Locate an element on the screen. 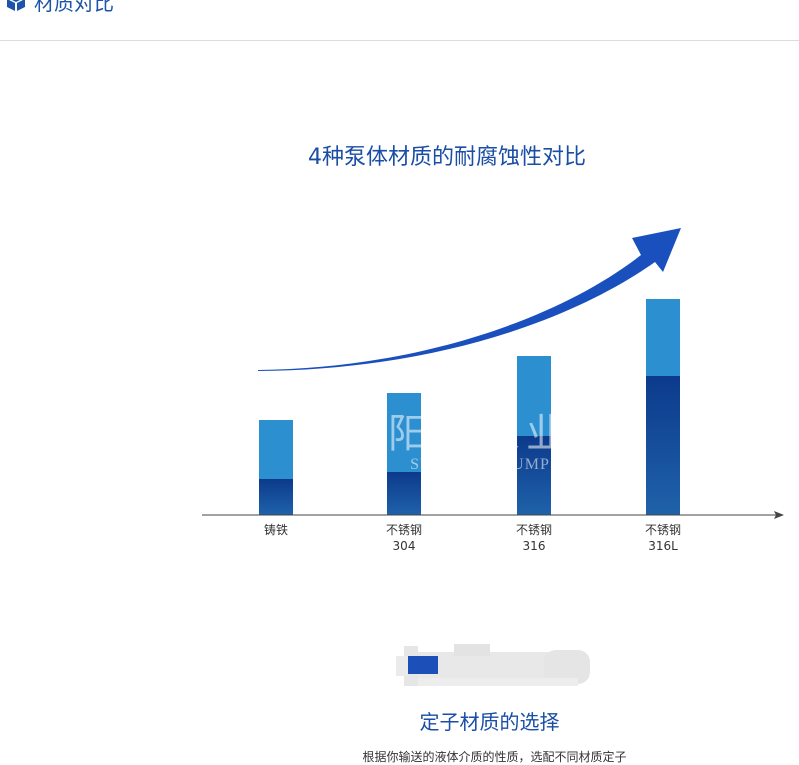  tick-label-3-0: 不锈钢 is located at coordinates (663, 530).